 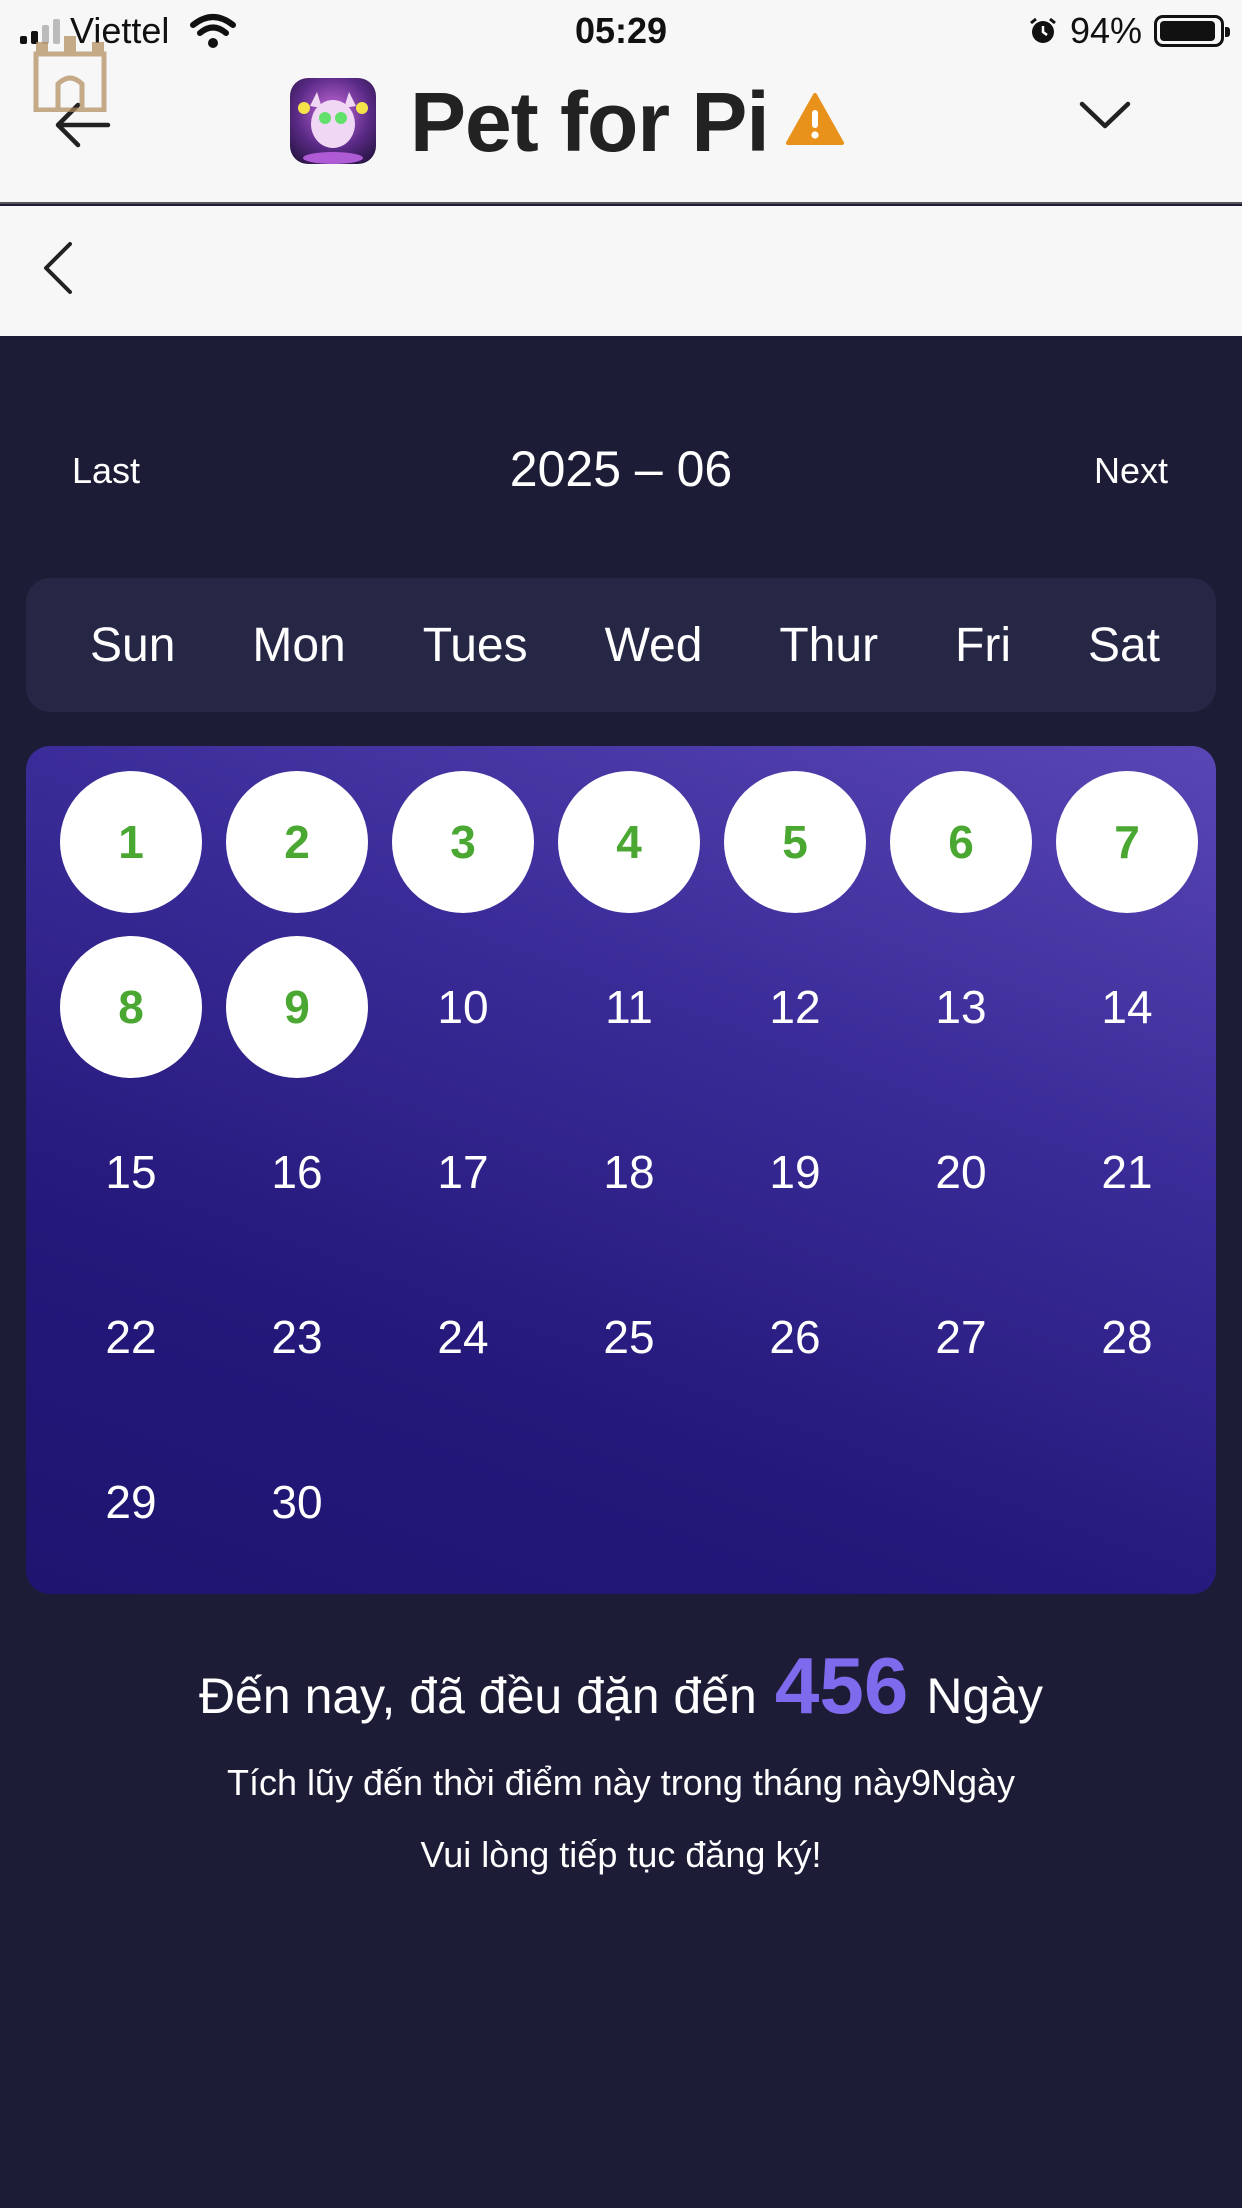 I want to click on calendar-day: 14, so click(x=1127, y=1007).